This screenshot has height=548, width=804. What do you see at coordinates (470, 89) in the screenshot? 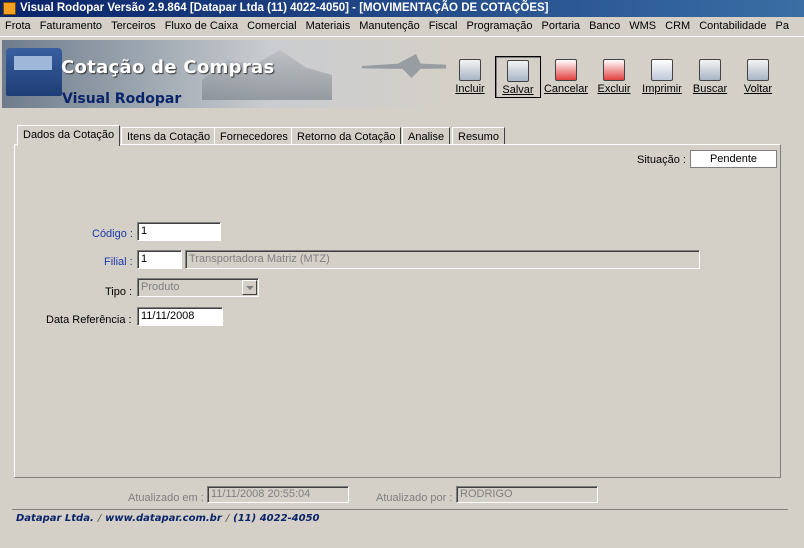
I see `incluir-label: Incluir` at bounding box center [470, 89].